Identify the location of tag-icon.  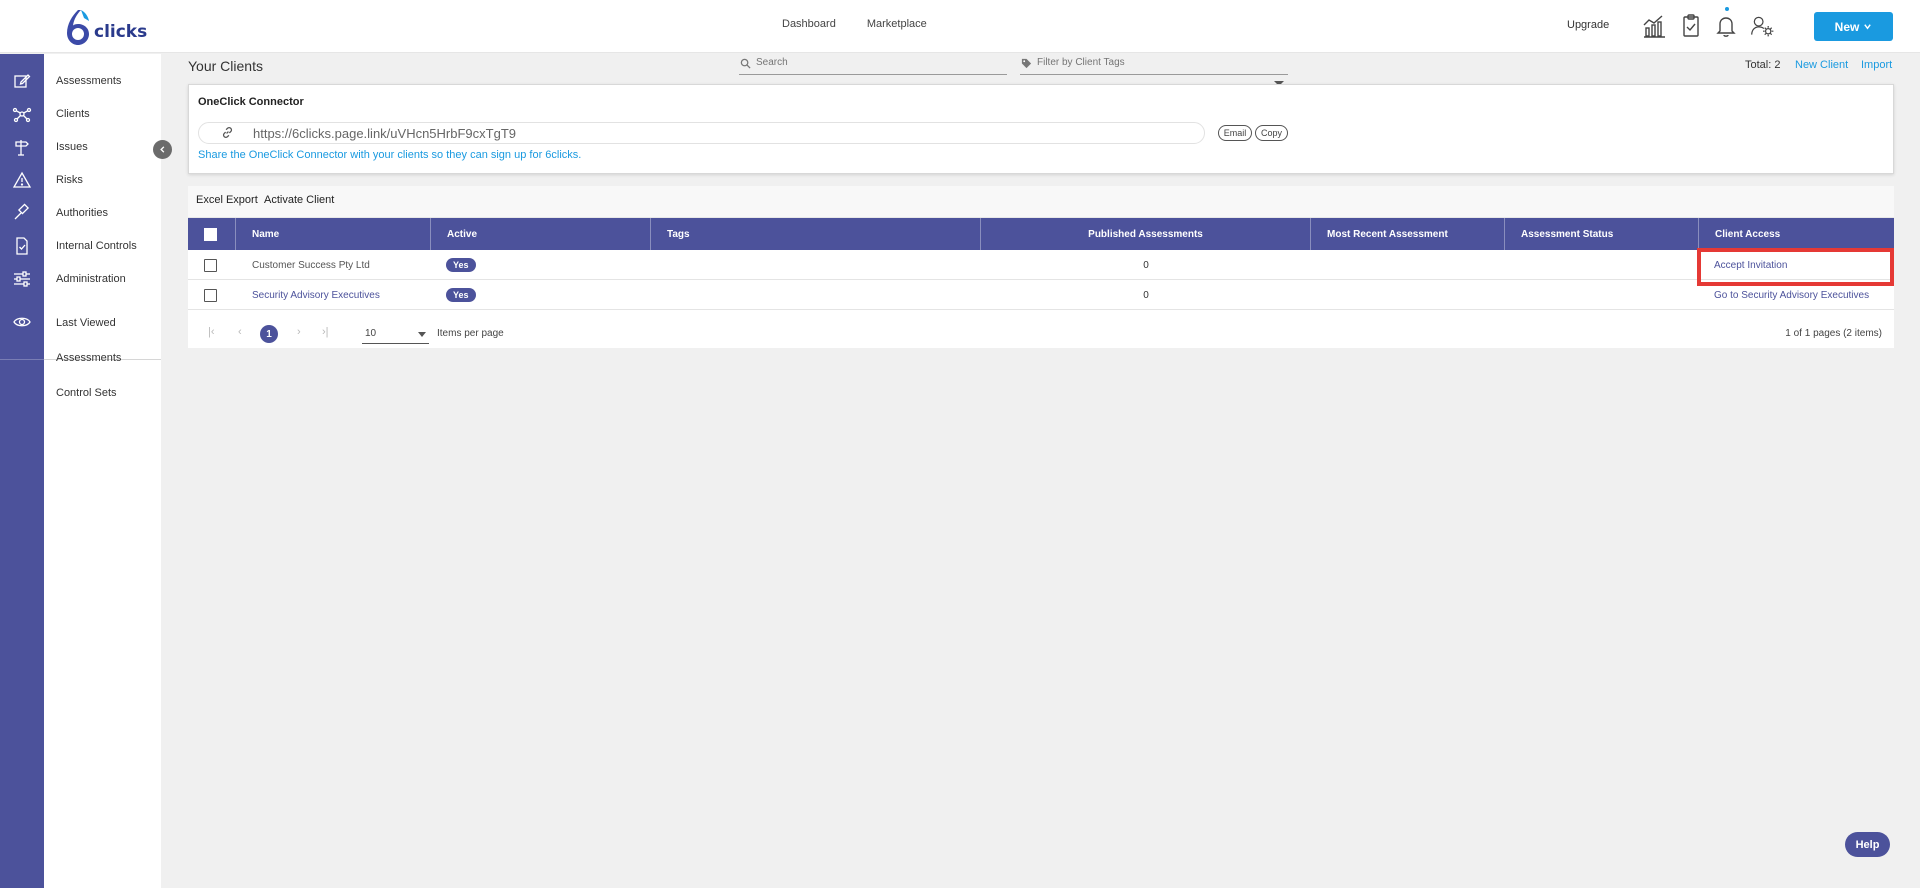
(1026, 63).